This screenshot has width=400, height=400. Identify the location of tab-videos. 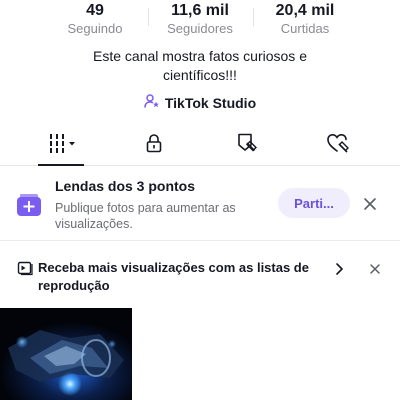
(63, 145).